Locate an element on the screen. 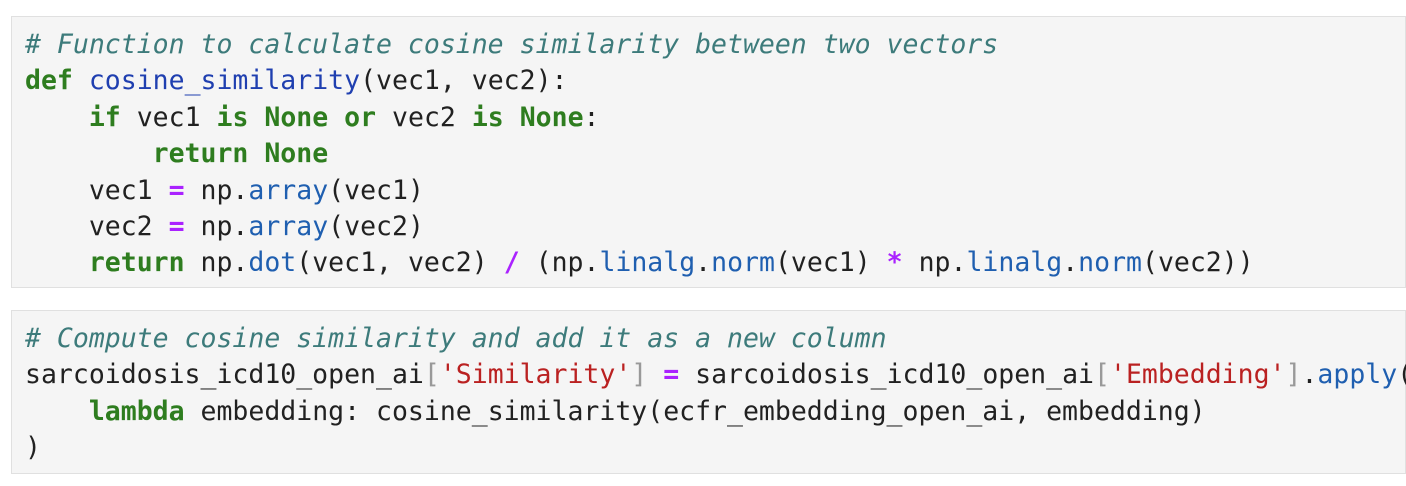 The image size is (1406, 486). code-text: (vec2)) is located at coordinates (1197, 263).